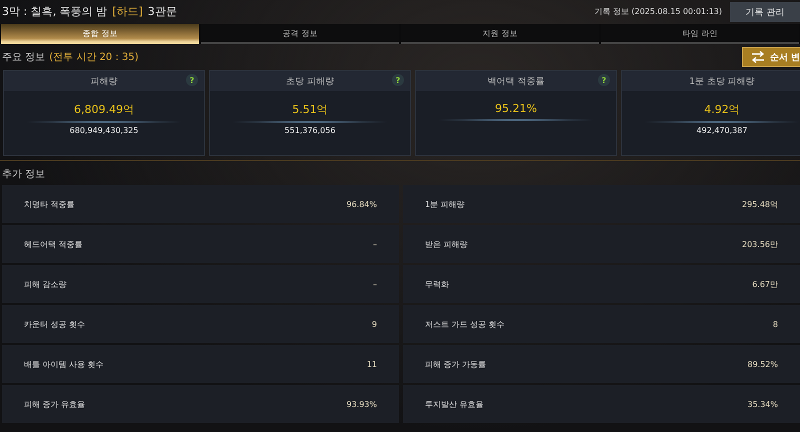  Describe the element at coordinates (765, 284) in the screenshot. I see `stat-value: 6.67만` at that location.